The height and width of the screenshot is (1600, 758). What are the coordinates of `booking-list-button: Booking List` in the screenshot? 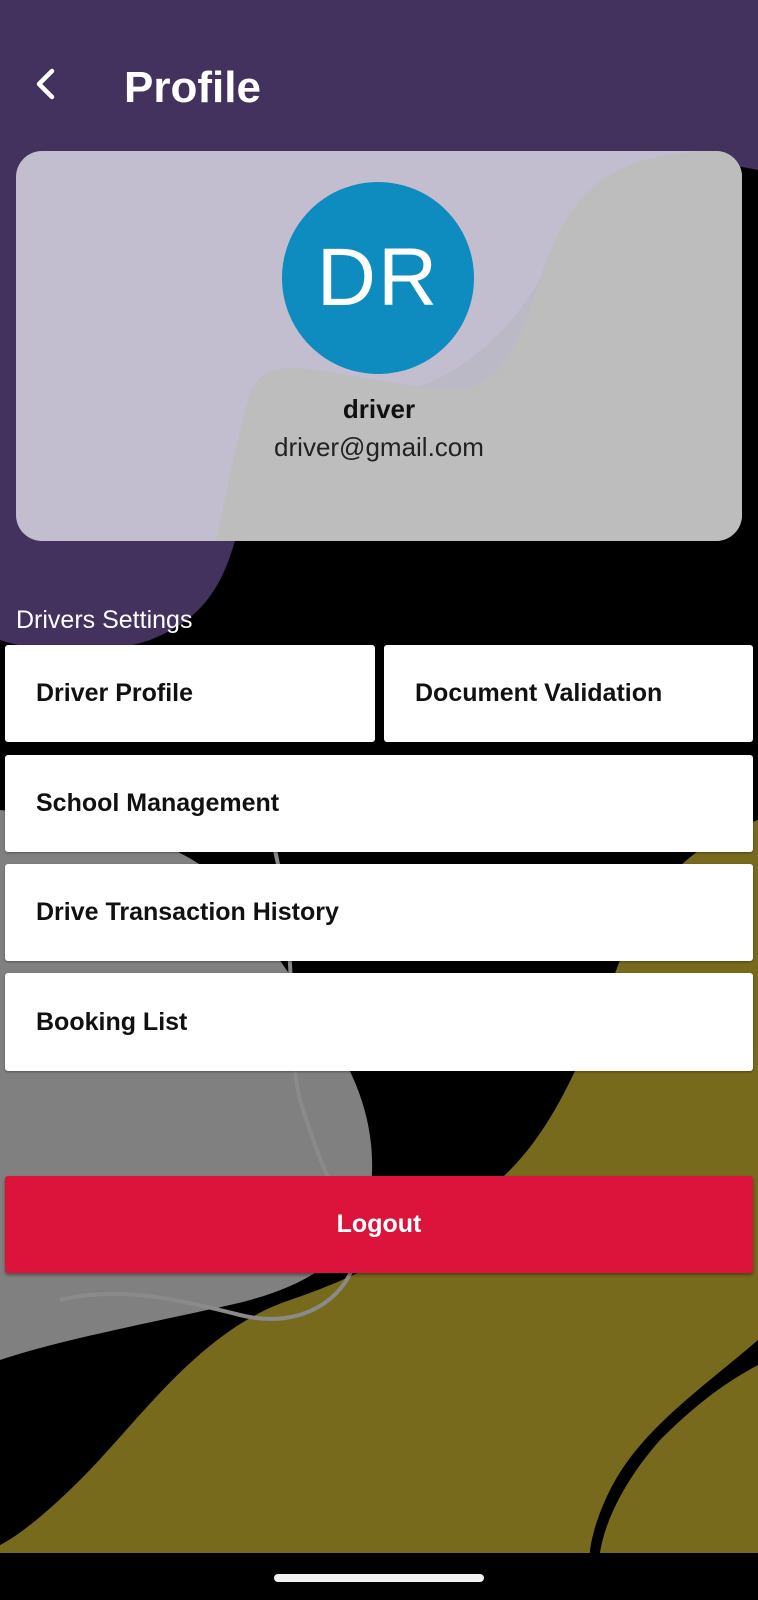 It's located at (379, 1022).